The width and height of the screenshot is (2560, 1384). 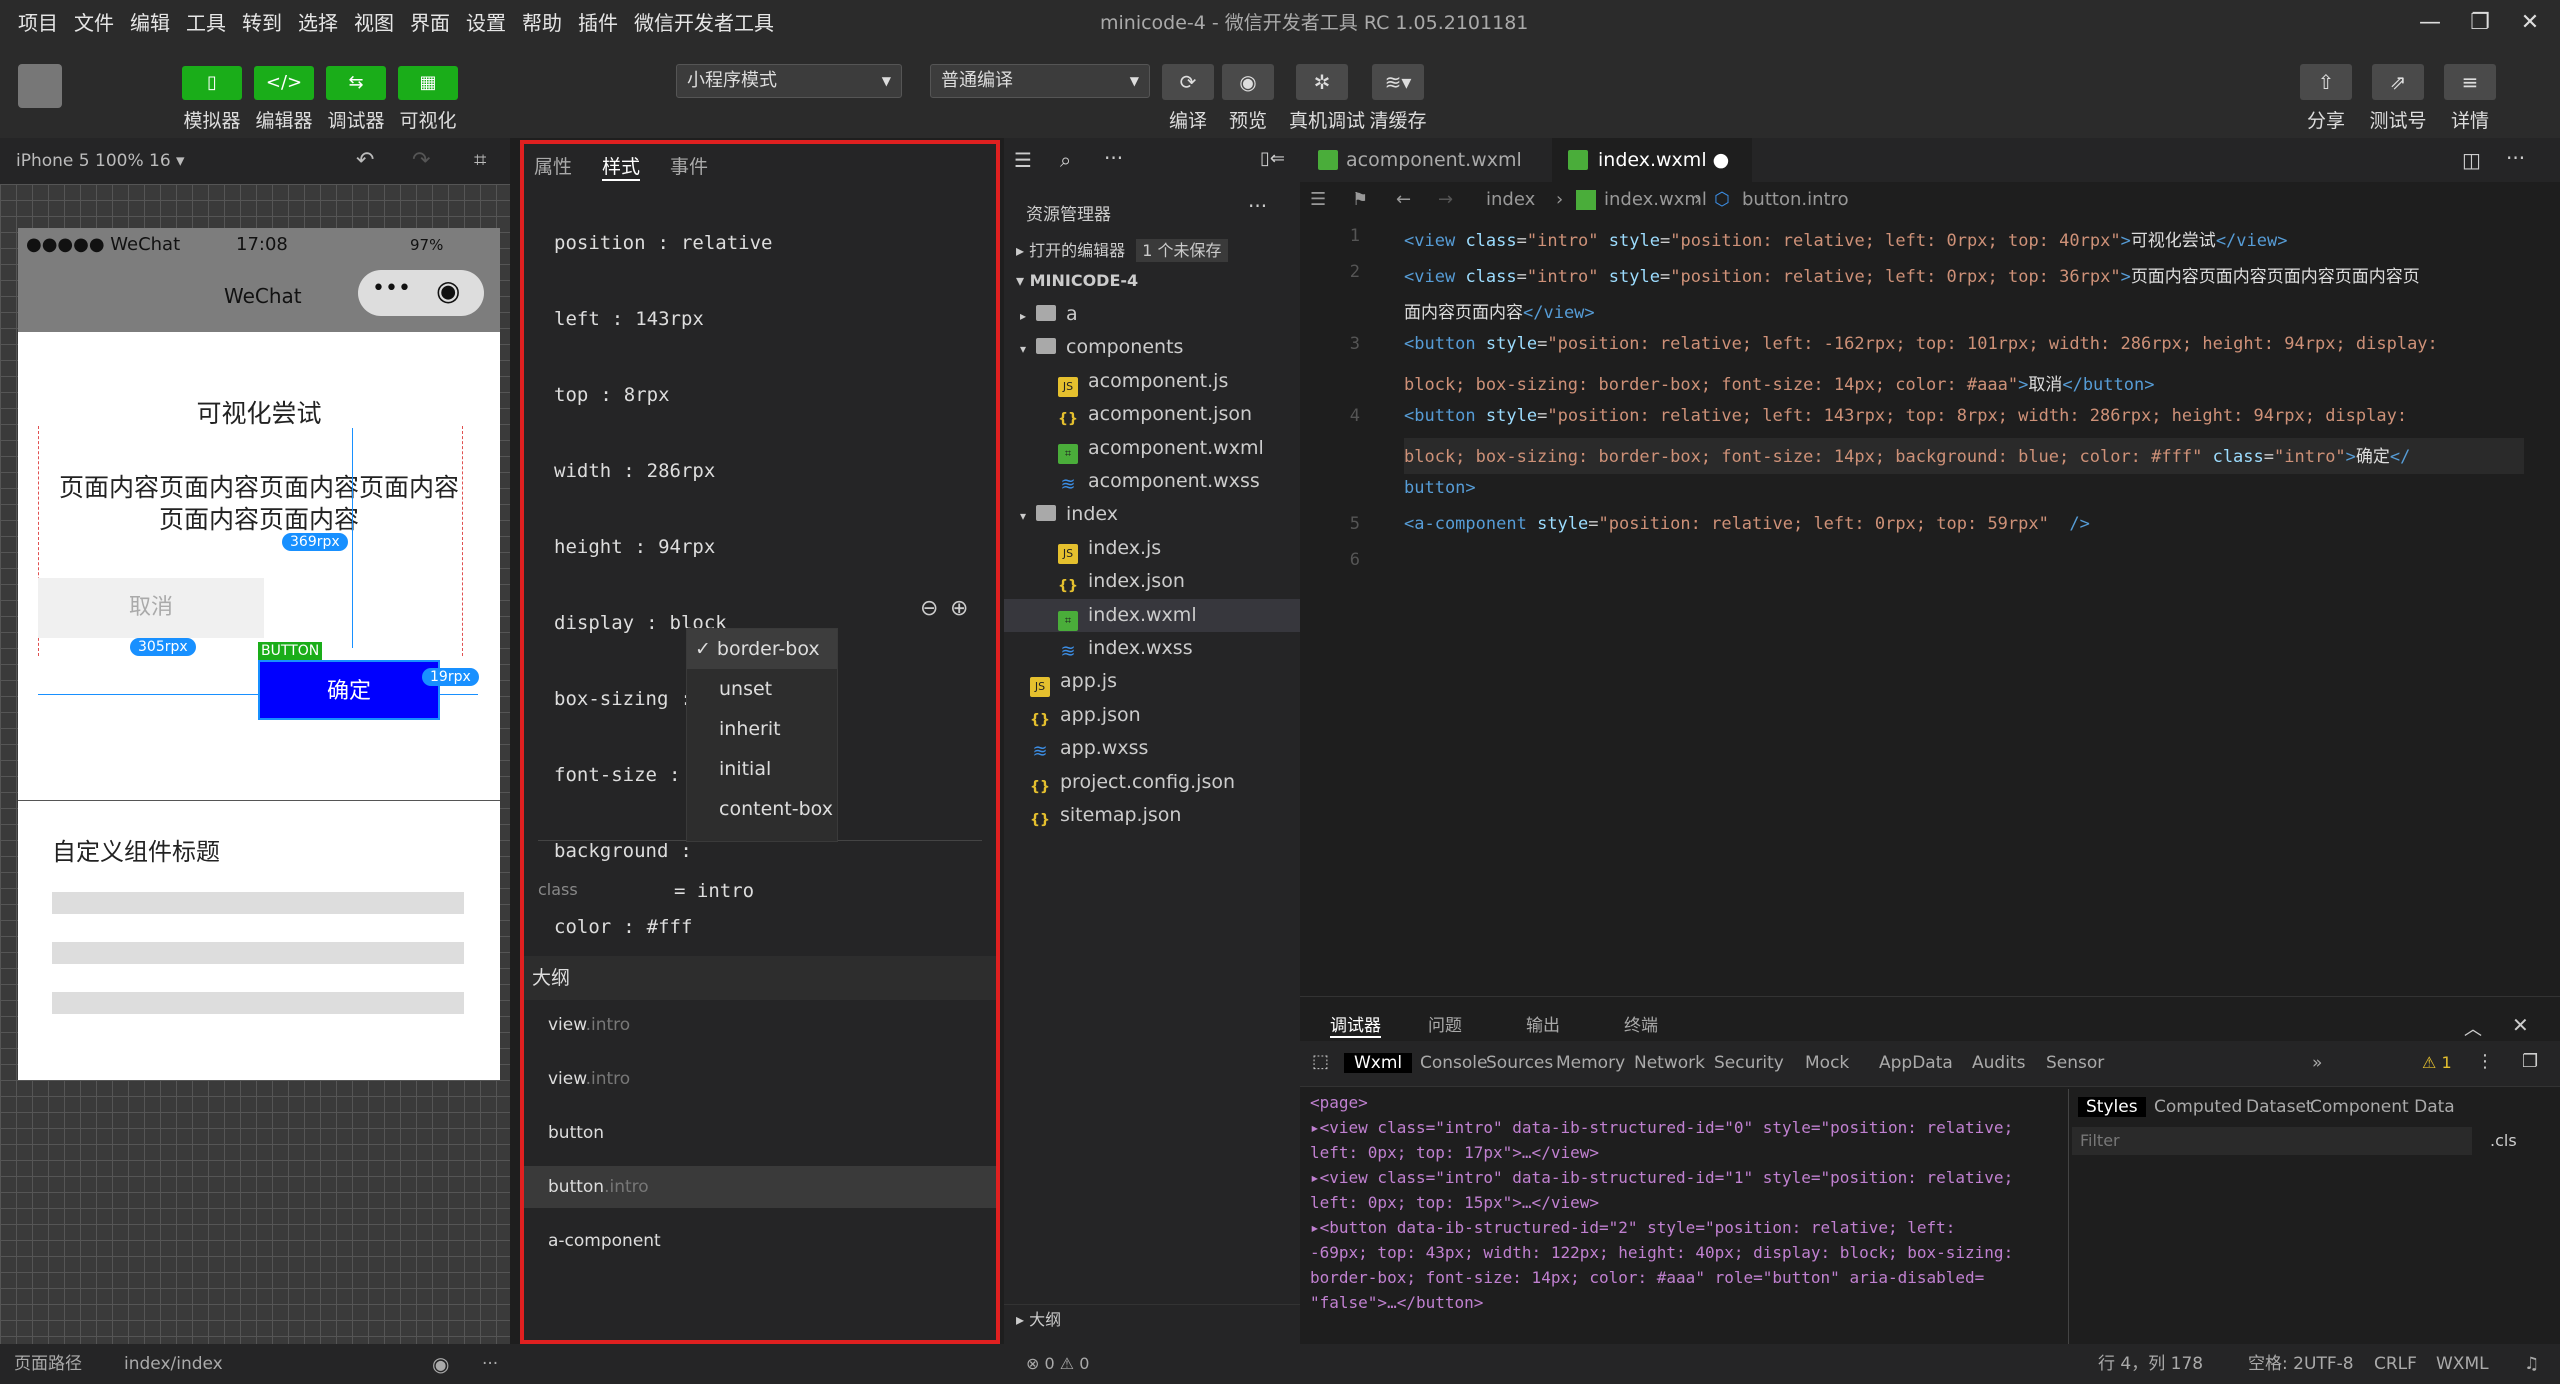 I want to click on style-value: 94rpx, so click(x=686, y=547).